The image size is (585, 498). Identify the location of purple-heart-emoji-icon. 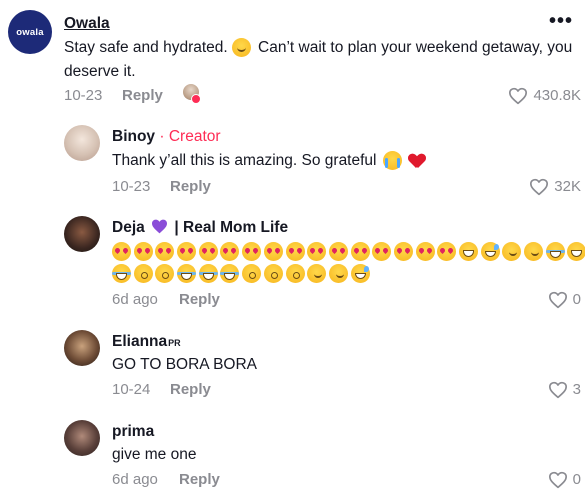
(159, 226).